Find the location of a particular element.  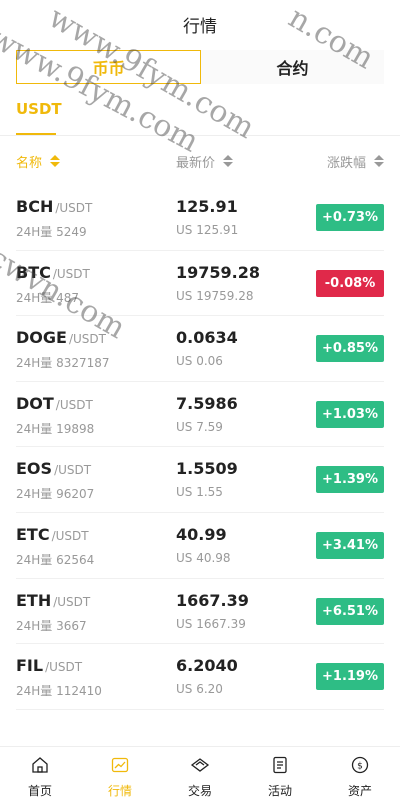

table-row: DOT/USDT 24H量 19898 7.5986 US 7.59 +1.03% is located at coordinates (200, 415).